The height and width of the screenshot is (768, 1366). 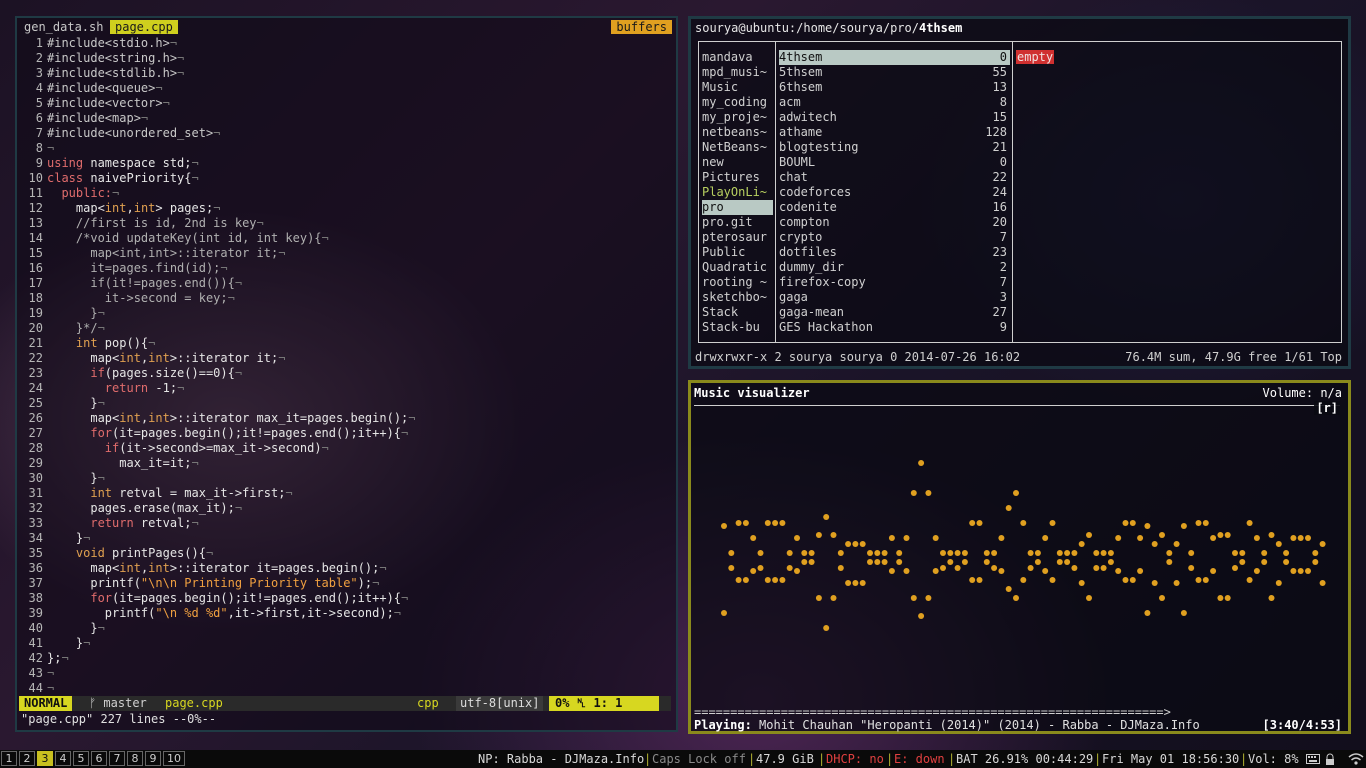 What do you see at coordinates (112, 43) in the screenshot?
I see `code-line: #include<stdio.h>¬` at bounding box center [112, 43].